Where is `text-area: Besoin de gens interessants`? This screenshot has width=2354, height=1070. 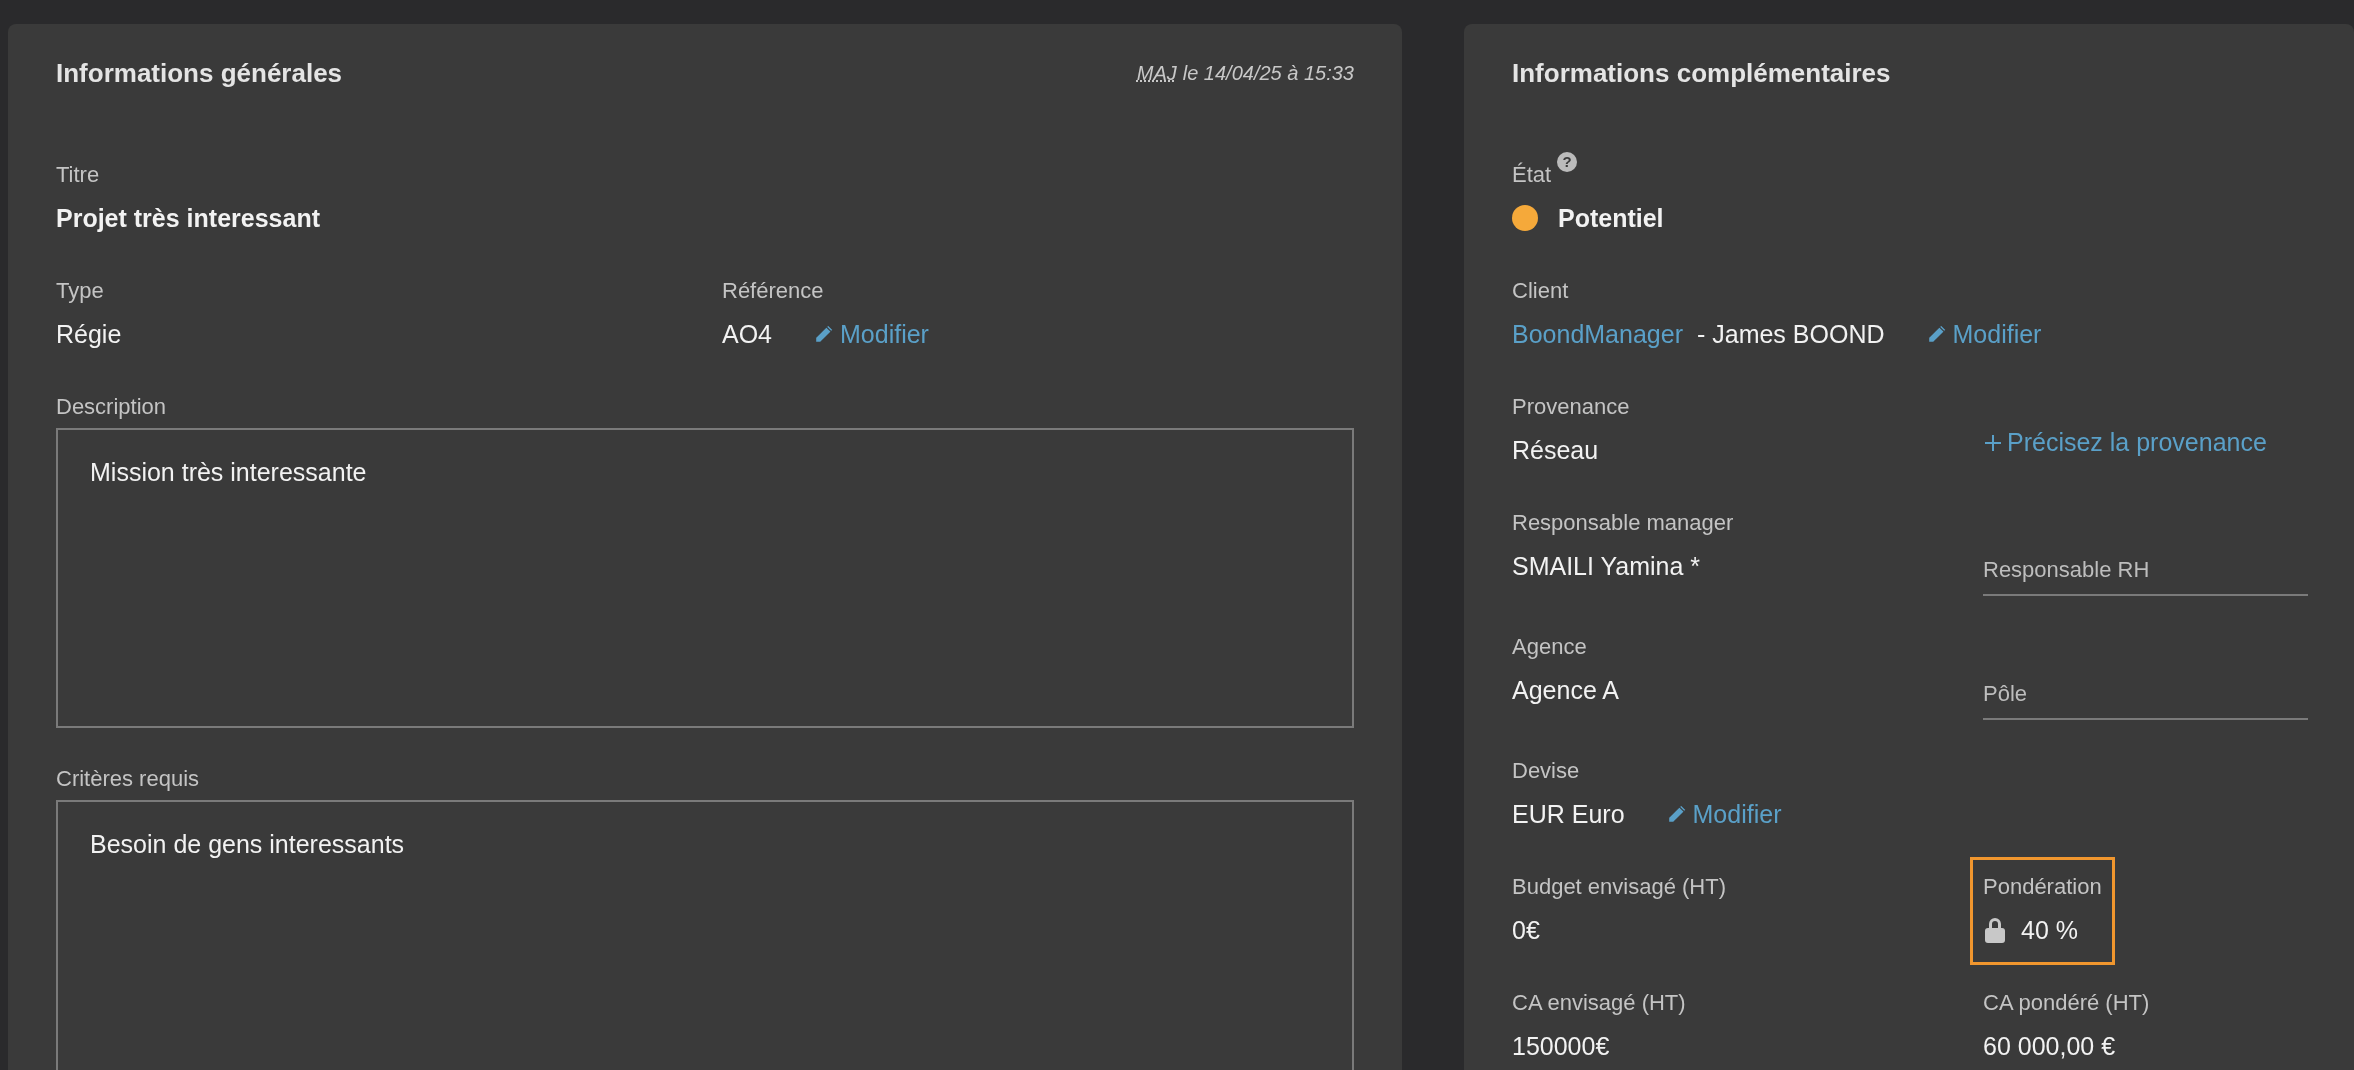
text-area: Besoin de gens interessants is located at coordinates (705, 935).